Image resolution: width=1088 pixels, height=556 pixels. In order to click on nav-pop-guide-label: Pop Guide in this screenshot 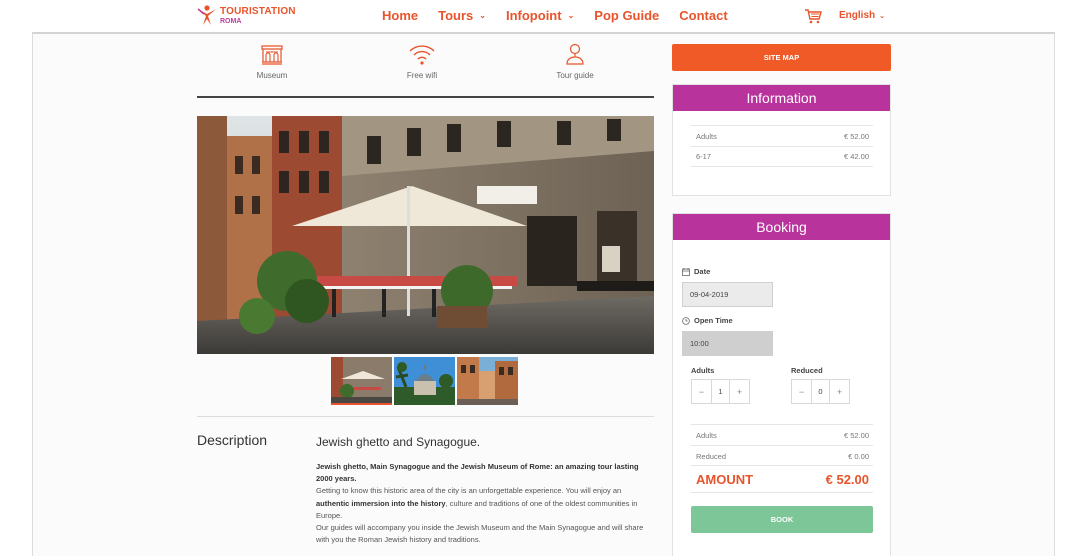, I will do `click(627, 15)`.